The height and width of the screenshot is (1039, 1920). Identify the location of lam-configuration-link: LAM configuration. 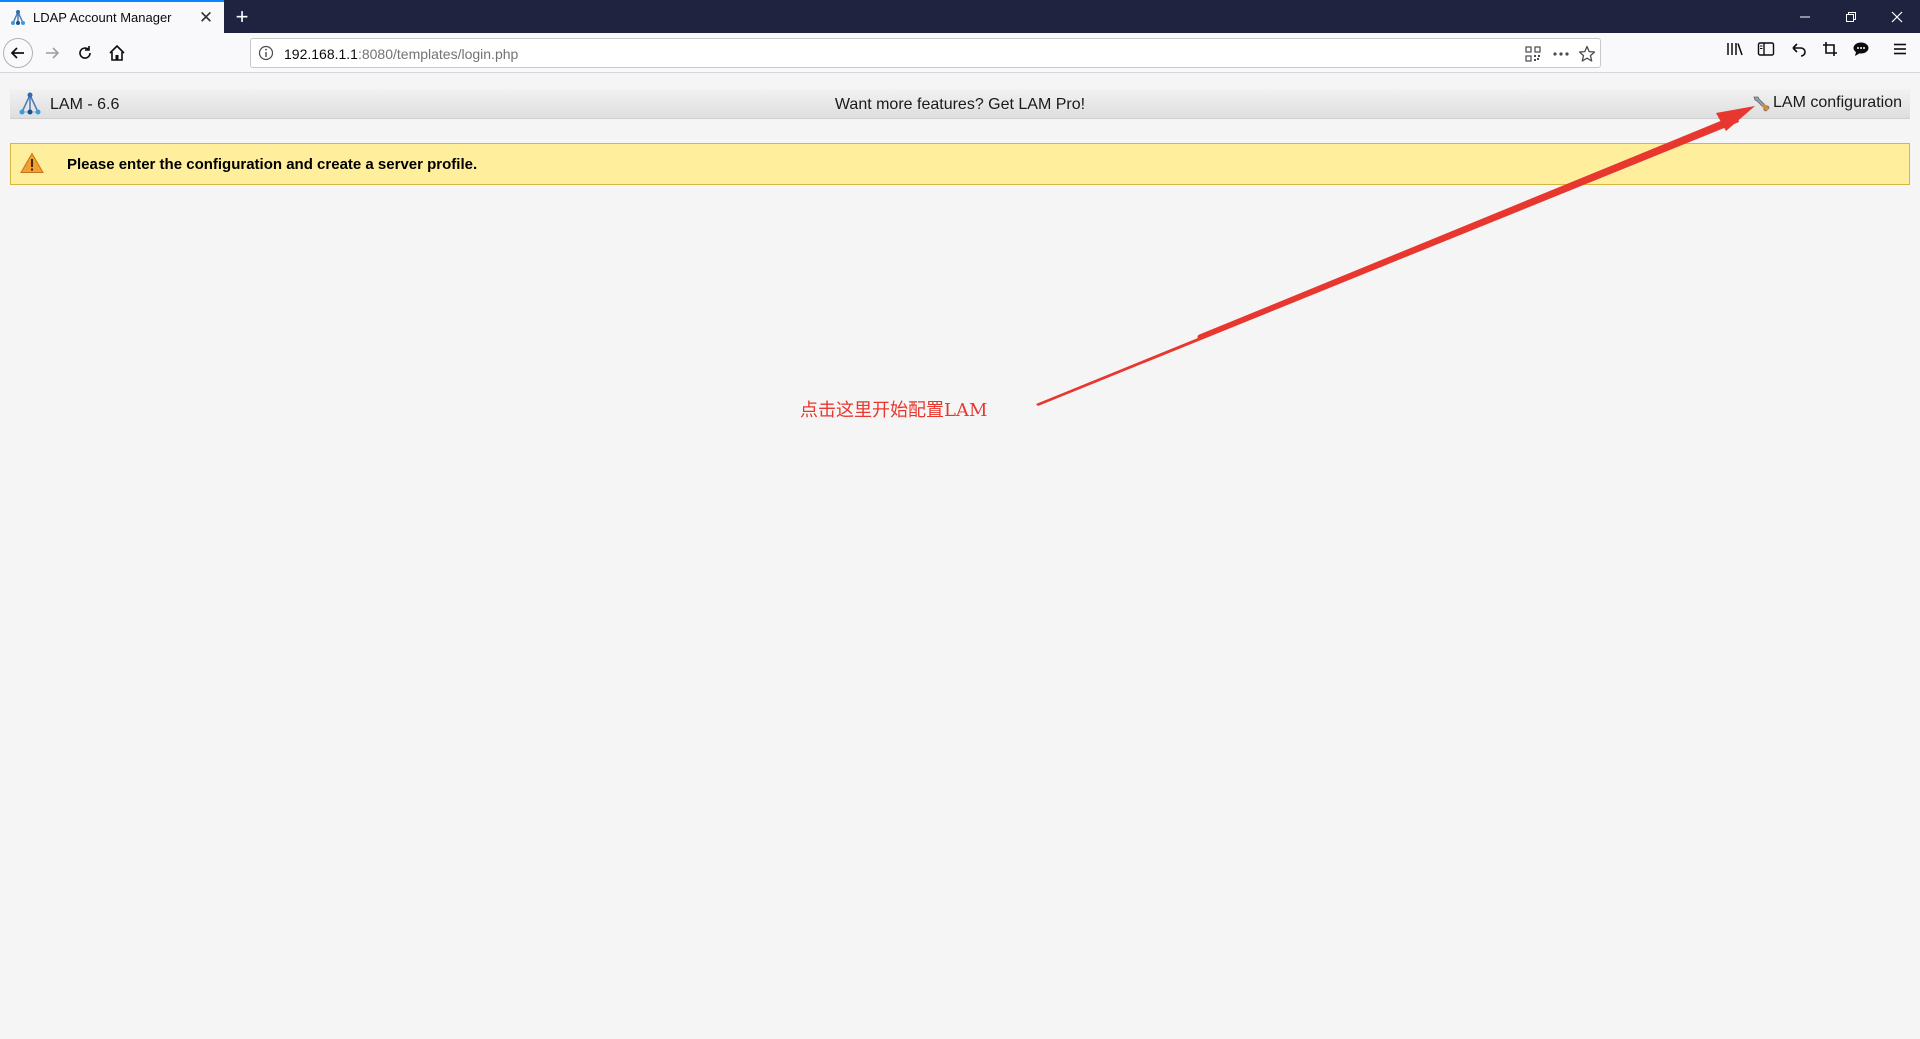
(1826, 103).